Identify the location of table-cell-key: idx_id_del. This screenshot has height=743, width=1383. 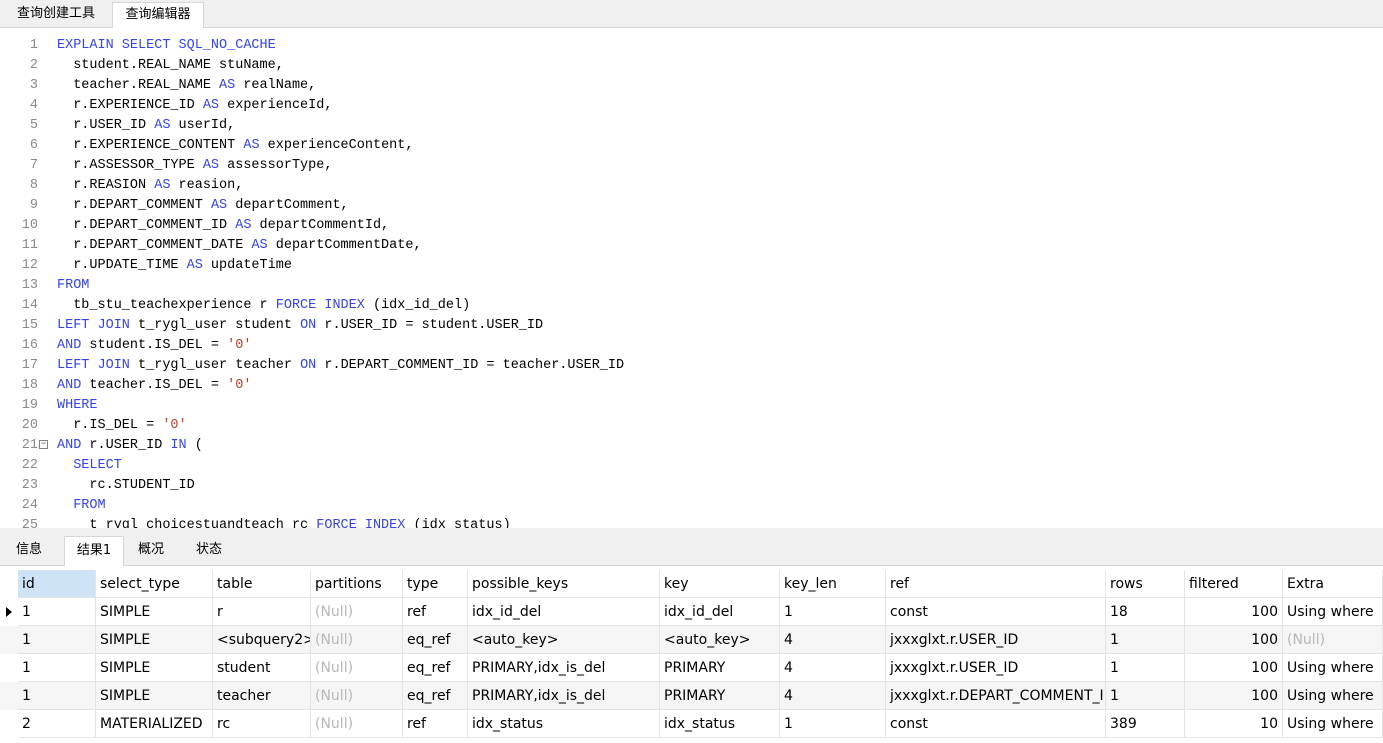
(720, 612).